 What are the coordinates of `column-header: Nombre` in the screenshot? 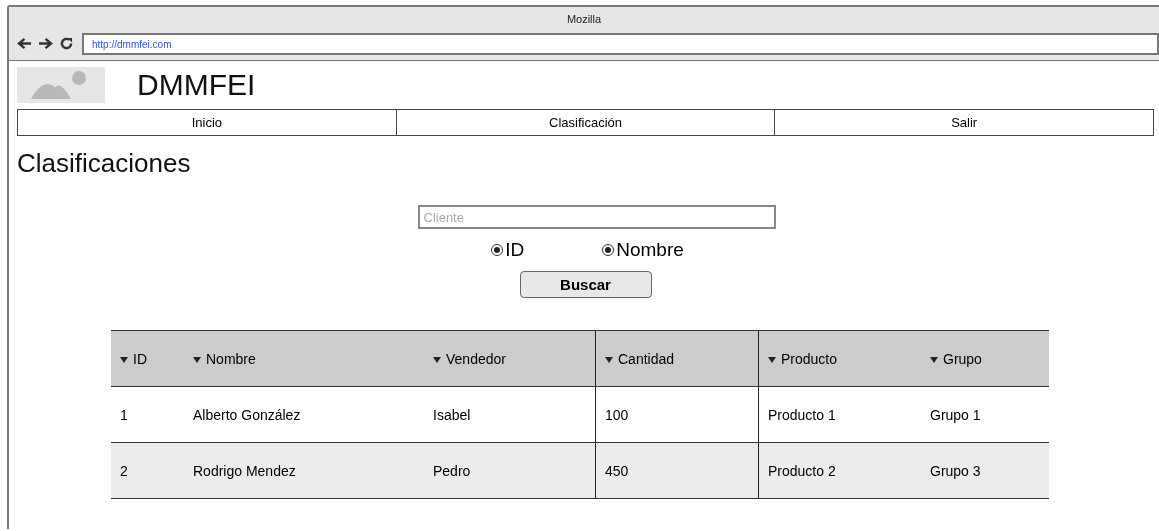 It's located at (304, 358).